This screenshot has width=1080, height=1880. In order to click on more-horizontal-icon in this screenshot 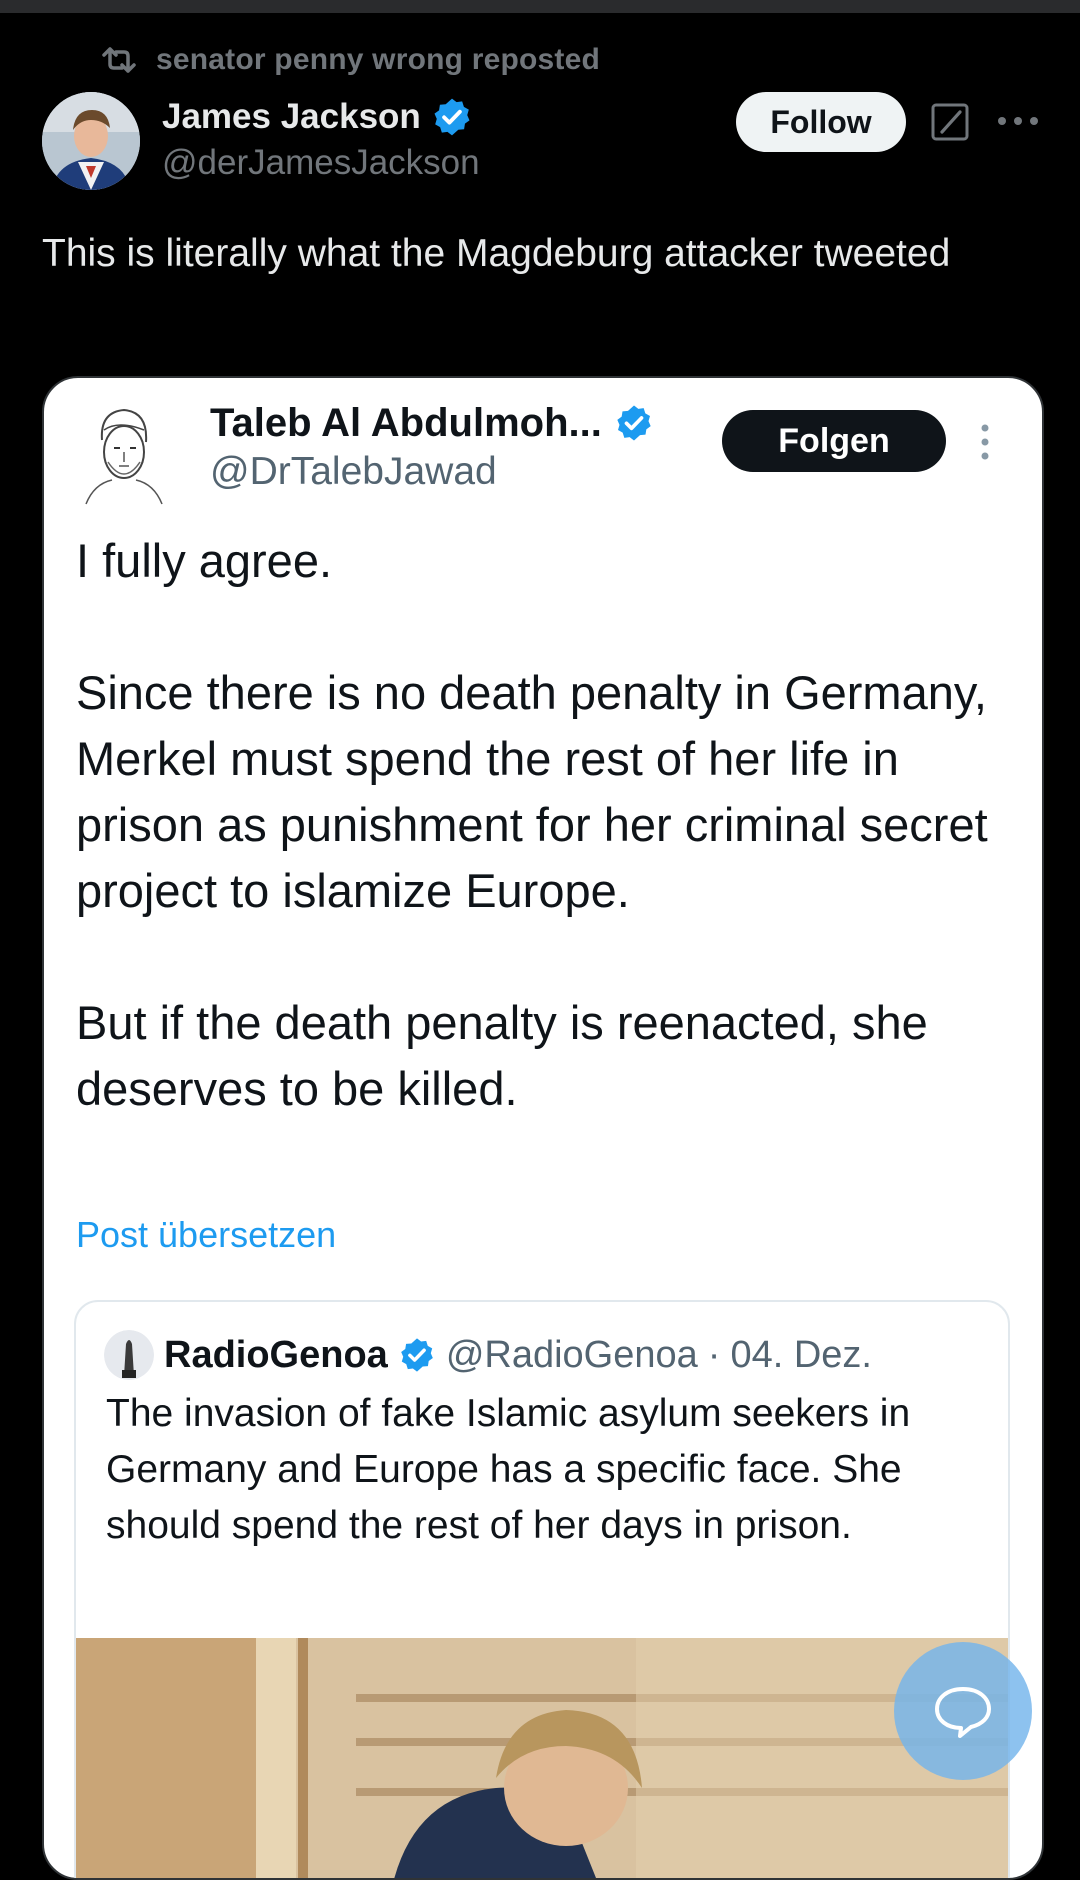, I will do `click(1018, 121)`.